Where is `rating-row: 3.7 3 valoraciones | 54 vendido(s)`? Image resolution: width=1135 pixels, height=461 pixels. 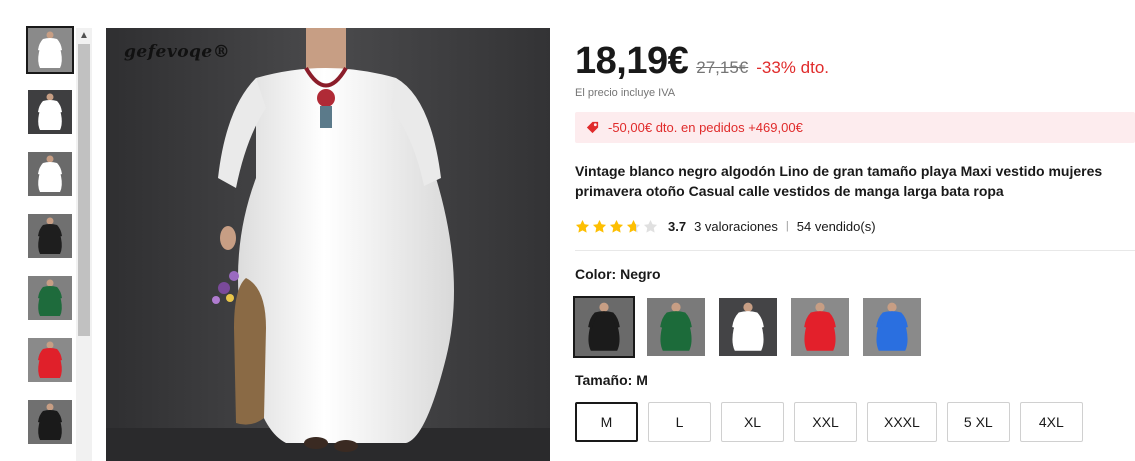 rating-row: 3.7 3 valoraciones | 54 vendido(s) is located at coordinates (855, 226).